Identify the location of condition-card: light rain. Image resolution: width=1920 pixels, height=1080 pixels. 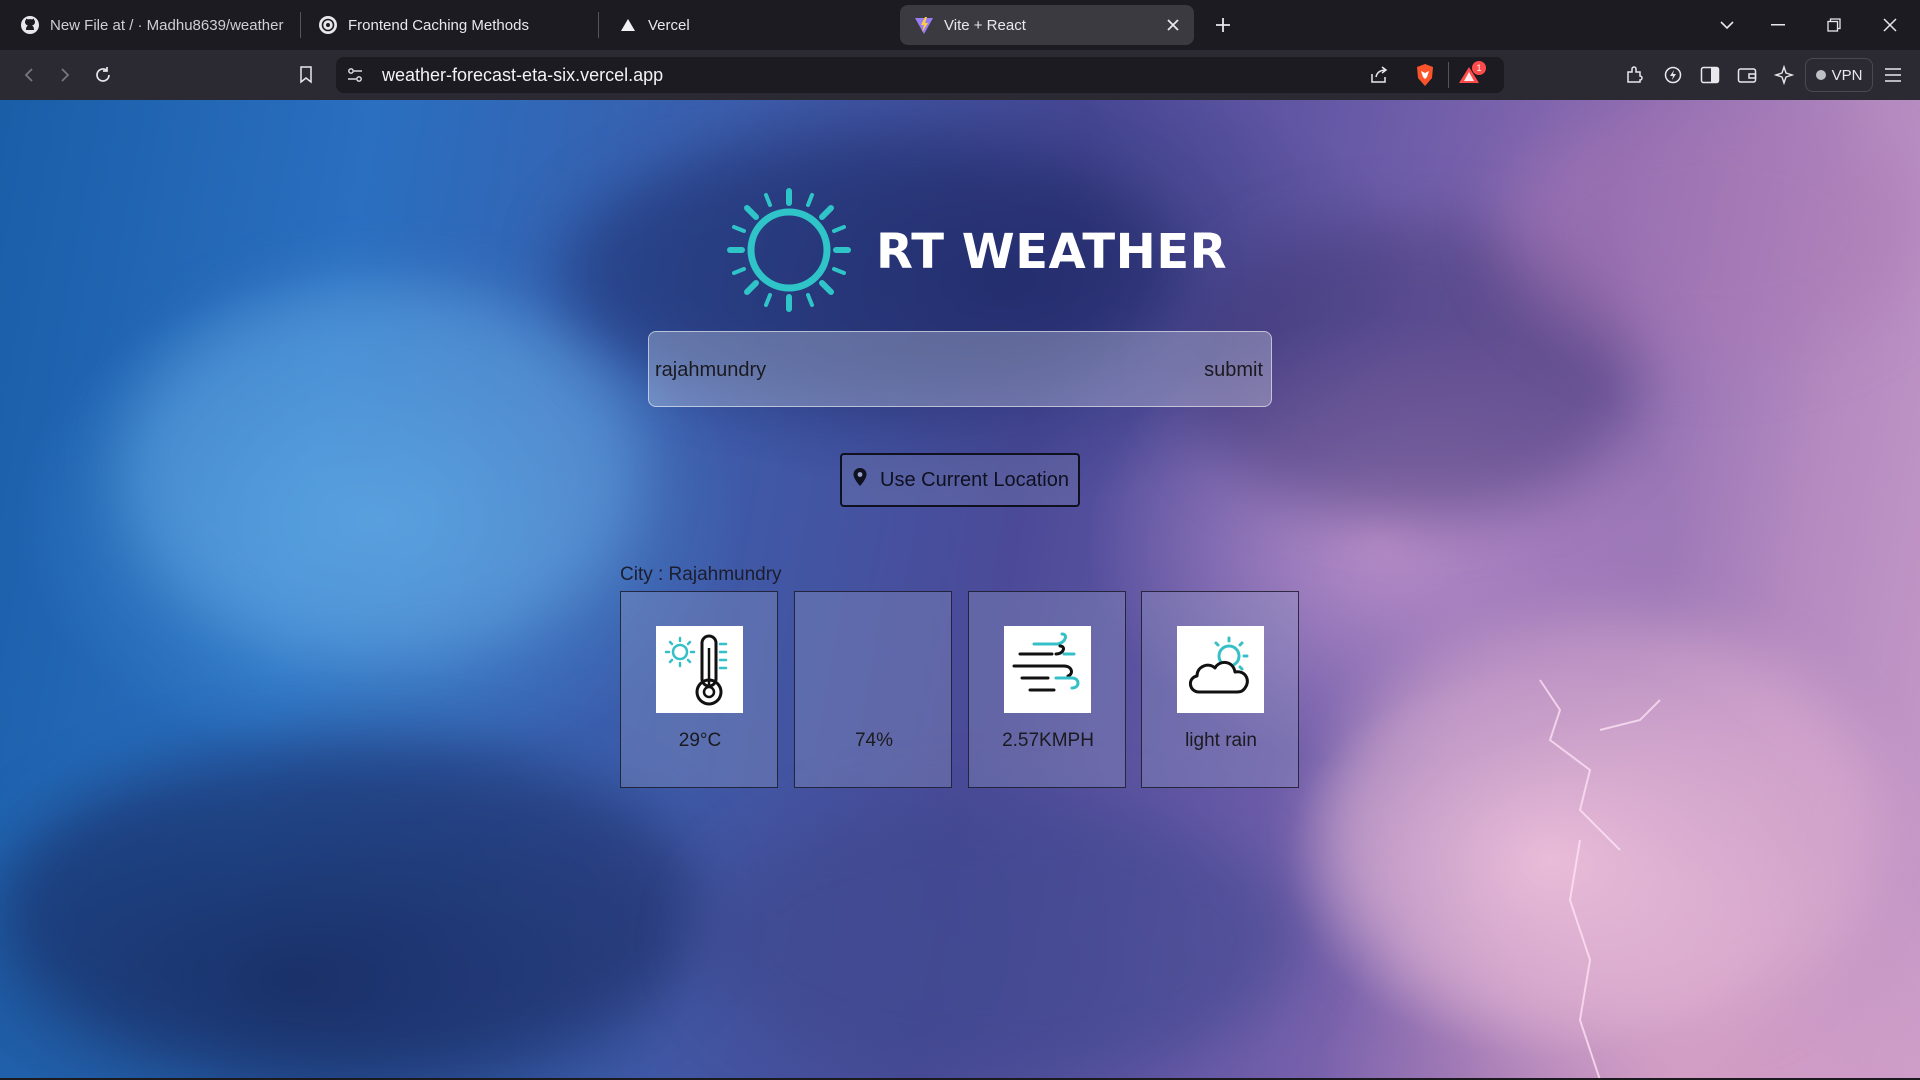
(1220, 689).